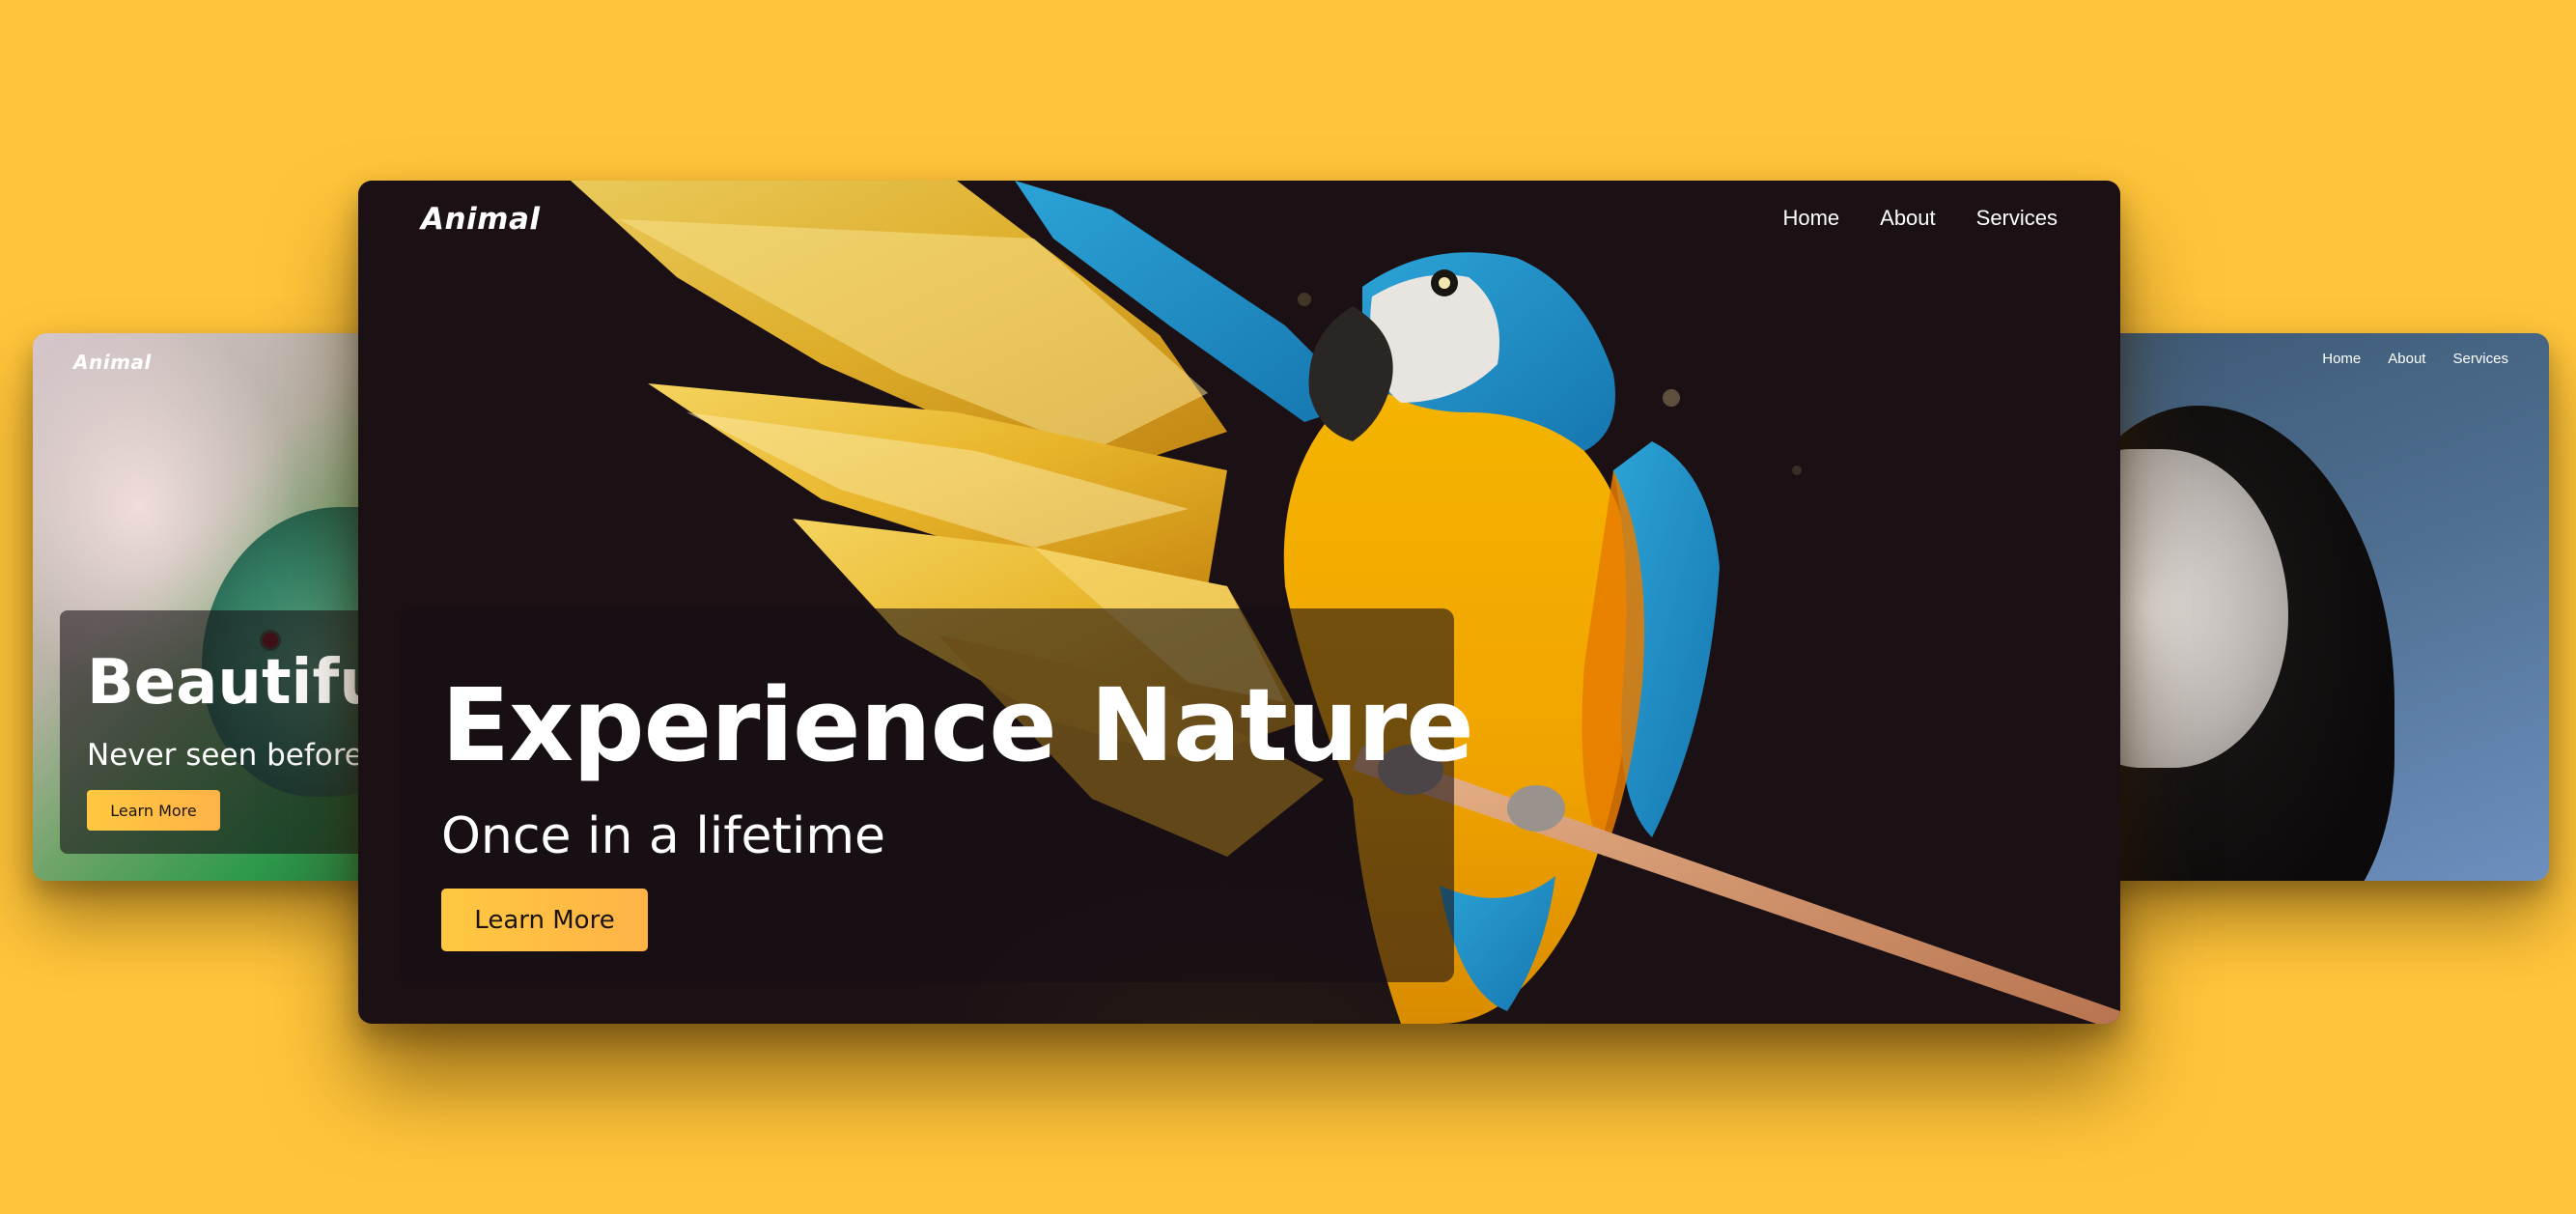 This screenshot has height=1214, width=2576. I want to click on hero-title: Experience Nature, so click(958, 725).